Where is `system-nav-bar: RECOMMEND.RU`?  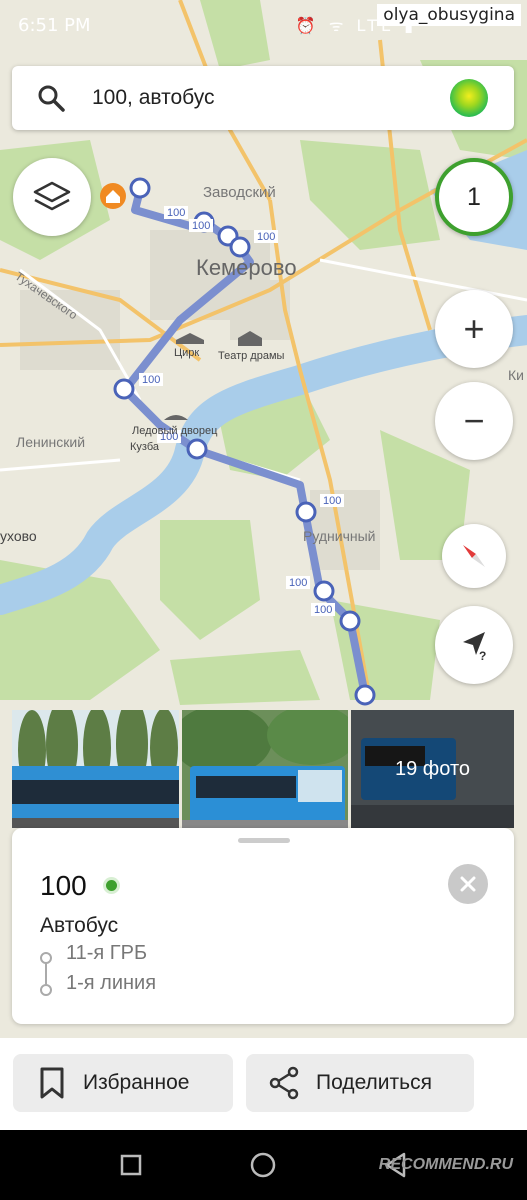
system-nav-bar: RECOMMEND.RU is located at coordinates (263, 1165).